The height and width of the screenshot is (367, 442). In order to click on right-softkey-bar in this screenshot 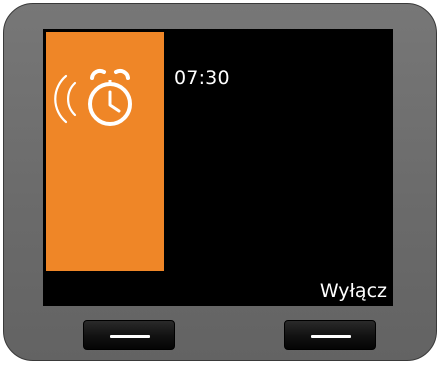, I will do `click(331, 336)`.